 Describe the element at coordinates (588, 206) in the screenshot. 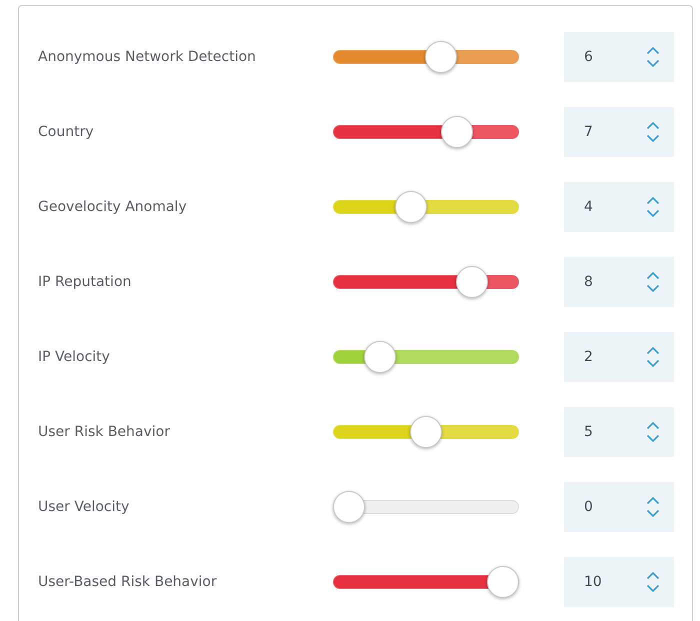

I see `spinner-value: 4` at that location.